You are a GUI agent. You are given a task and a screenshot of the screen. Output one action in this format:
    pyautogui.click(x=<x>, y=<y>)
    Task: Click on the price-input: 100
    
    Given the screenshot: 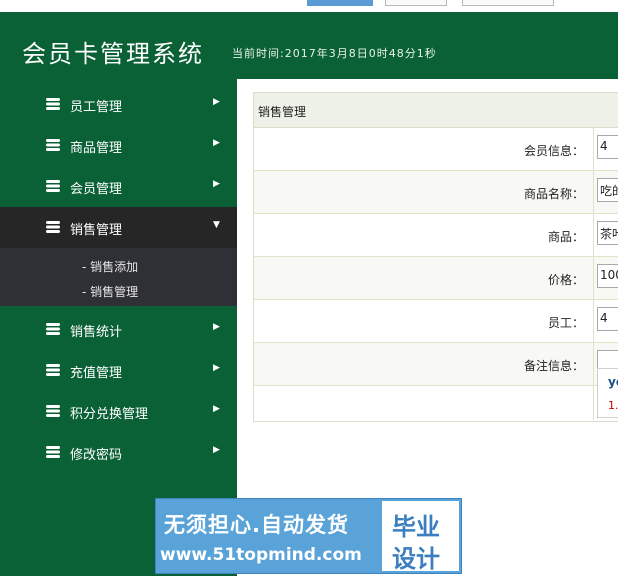 What is the action you would take?
    pyautogui.click(x=607, y=276)
    